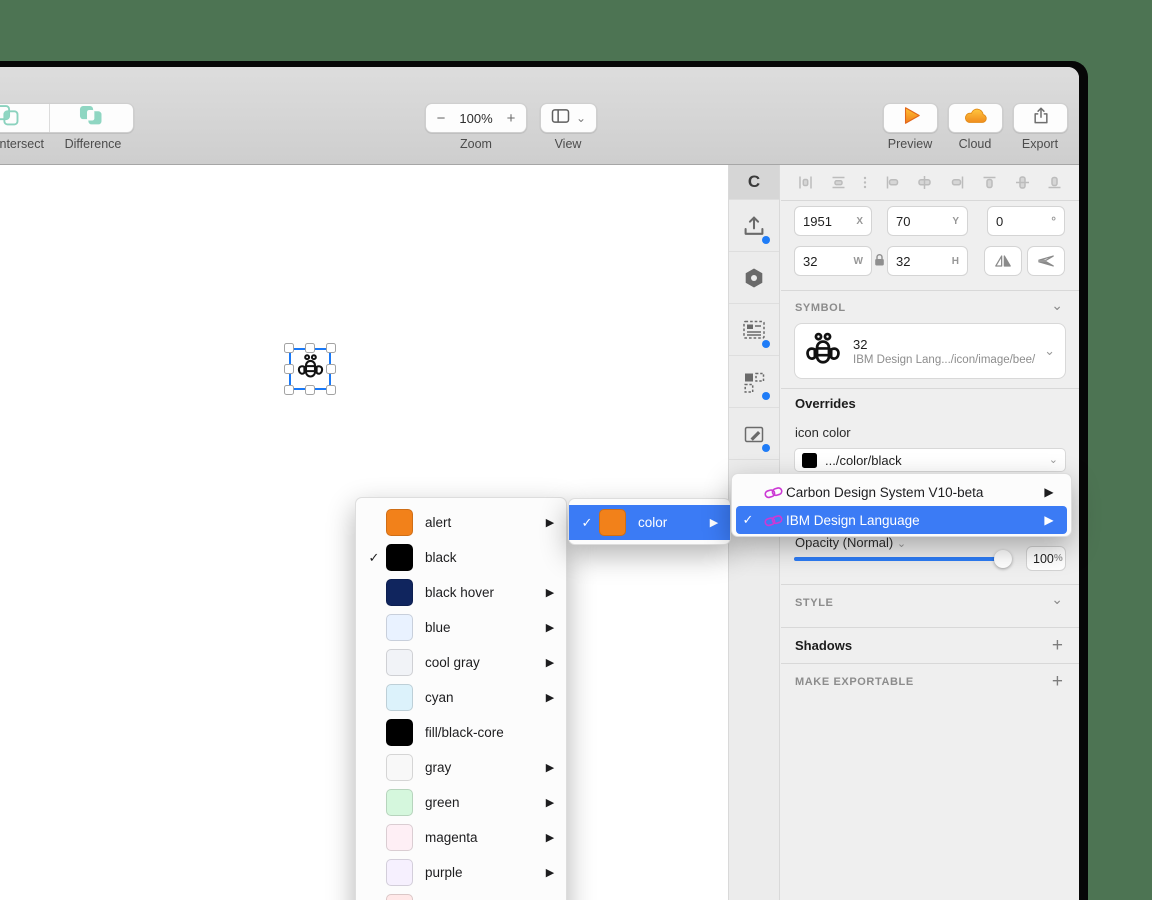 The image size is (1152, 900). I want to click on color-menu-item: ✓ black hover ▶, so click(461, 592).